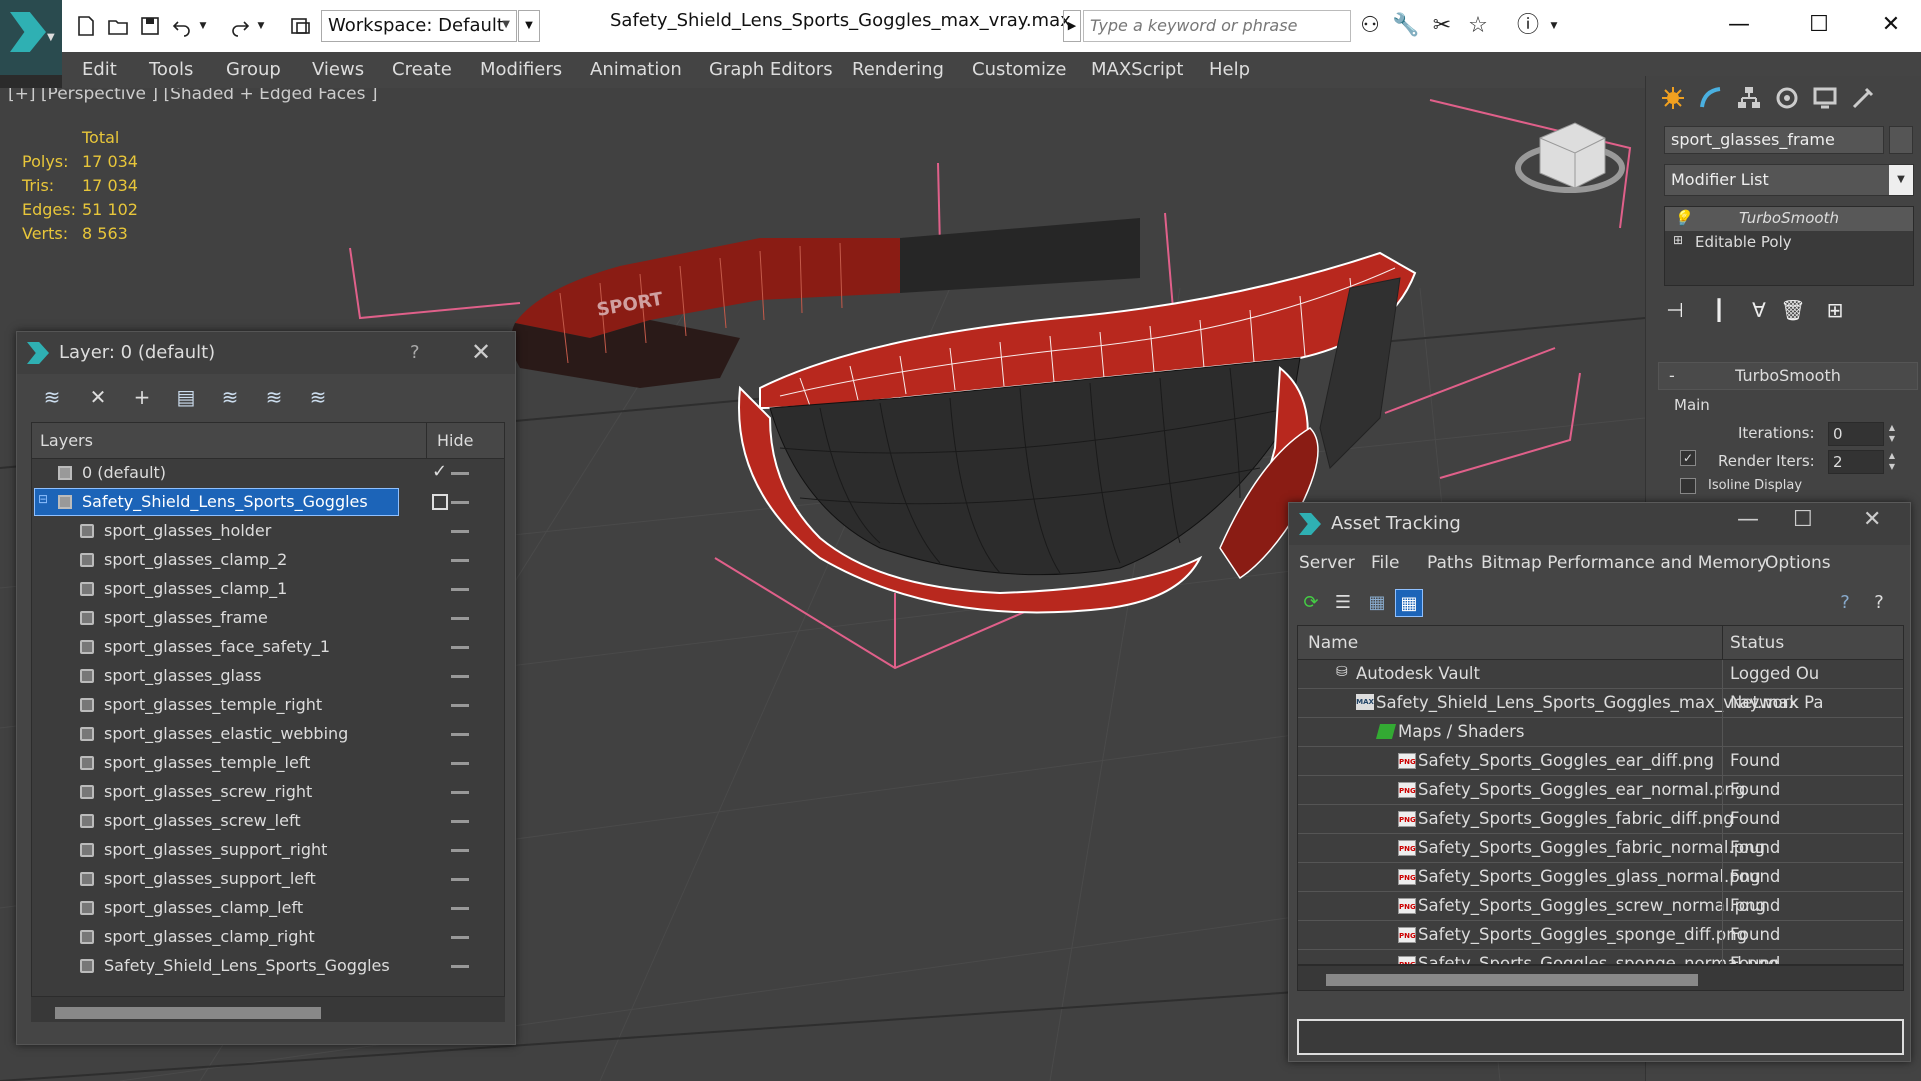  I want to click on render-iters-spinner-arrows: ▲ ▼, so click(1892, 462).